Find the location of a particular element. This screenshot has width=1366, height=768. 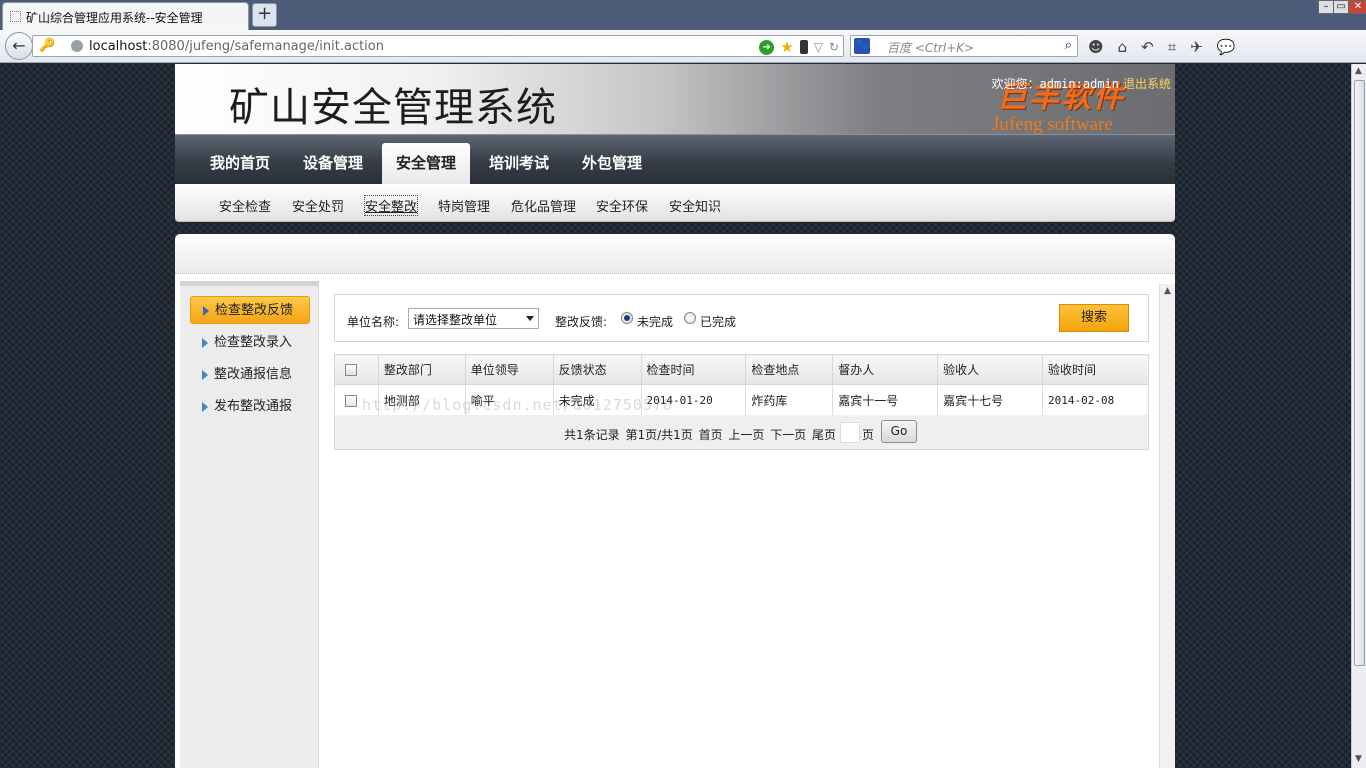

page-favicon-icon is located at coordinates (15, 16).